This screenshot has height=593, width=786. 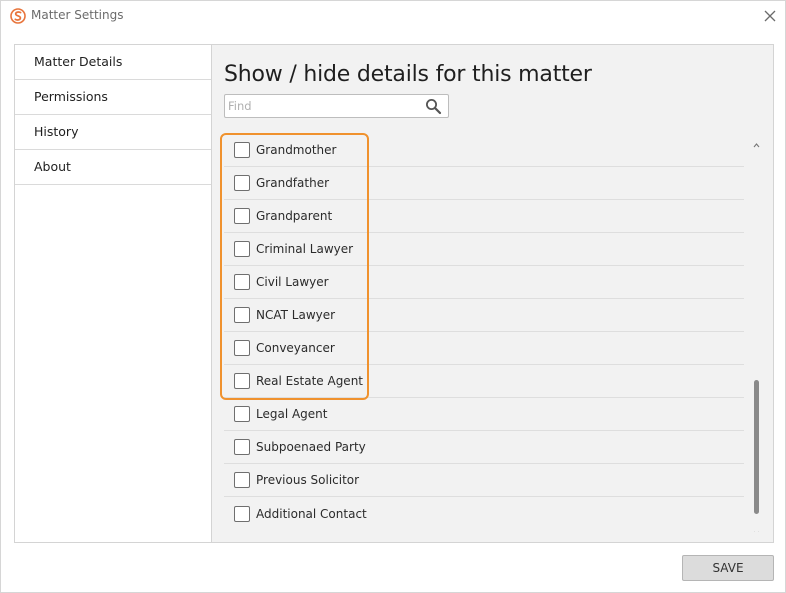 I want to click on window-title: Matter Settings, so click(x=77, y=15).